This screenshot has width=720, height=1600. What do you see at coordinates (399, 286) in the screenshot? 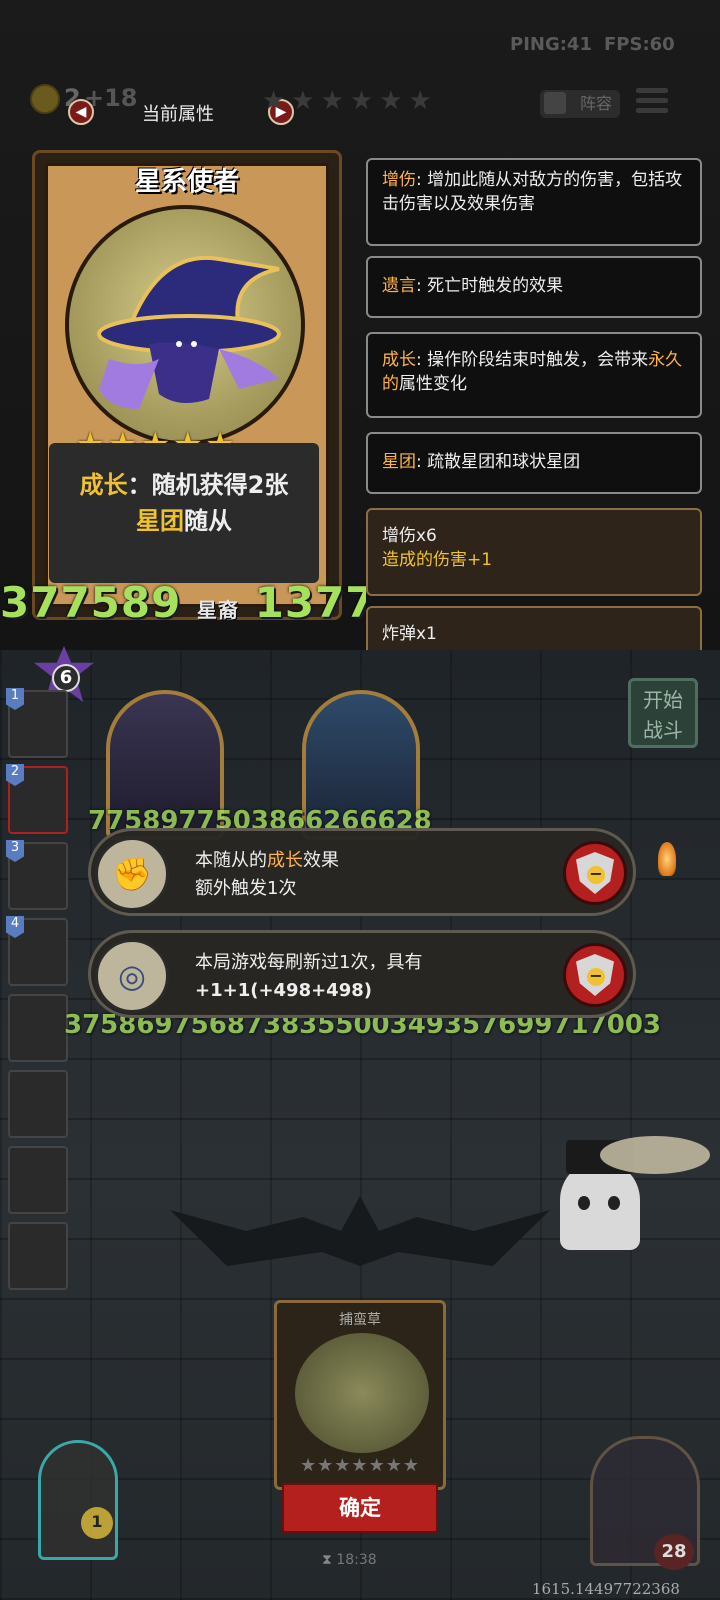
I see `tip-keyword: 遗言` at bounding box center [399, 286].